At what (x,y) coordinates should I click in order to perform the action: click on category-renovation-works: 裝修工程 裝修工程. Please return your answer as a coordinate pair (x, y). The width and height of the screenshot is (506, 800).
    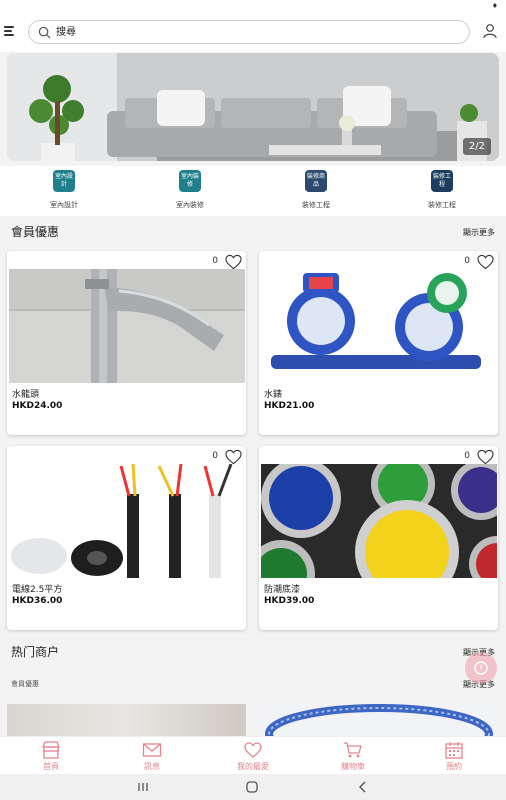
    Looking at the image, I should click on (442, 190).